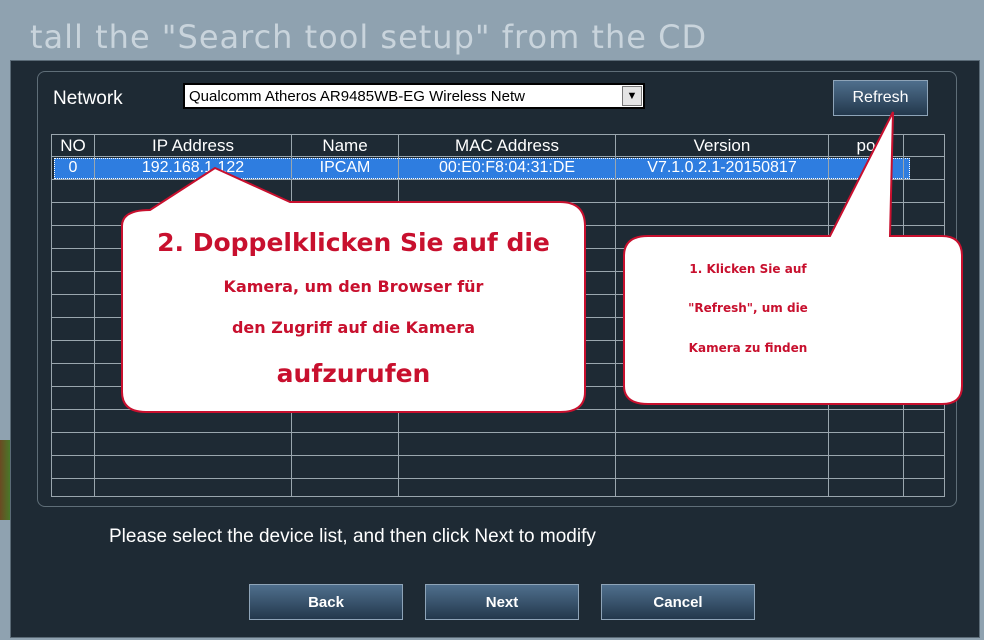 Image resolution: width=984 pixels, height=640 pixels. What do you see at coordinates (507, 168) in the screenshot?
I see `cell-mac: 00:E0:F8:04:31:DE` at bounding box center [507, 168].